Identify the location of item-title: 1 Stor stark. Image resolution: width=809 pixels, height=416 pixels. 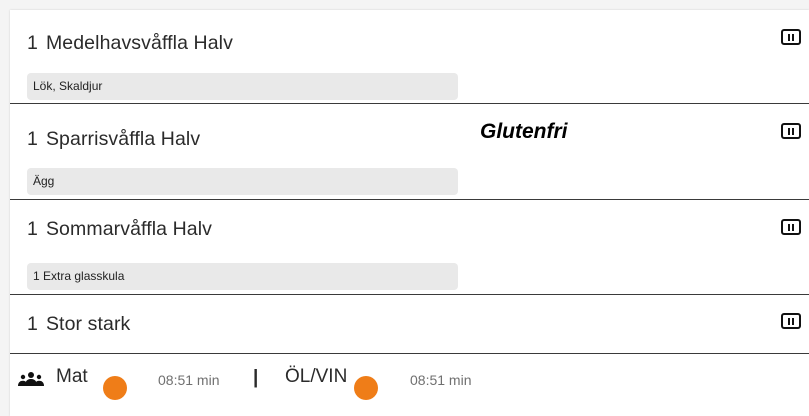
(78, 324).